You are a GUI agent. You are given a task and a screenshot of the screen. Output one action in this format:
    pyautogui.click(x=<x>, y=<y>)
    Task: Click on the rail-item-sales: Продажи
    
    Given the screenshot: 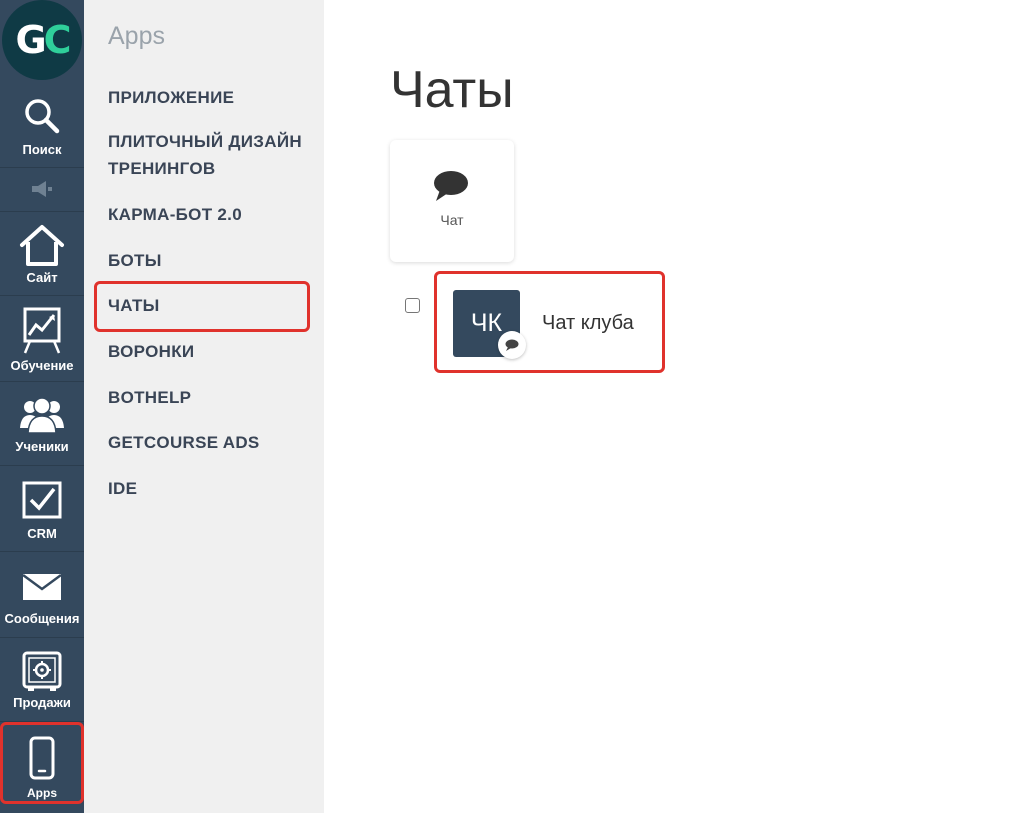 What is the action you would take?
    pyautogui.click(x=42, y=680)
    